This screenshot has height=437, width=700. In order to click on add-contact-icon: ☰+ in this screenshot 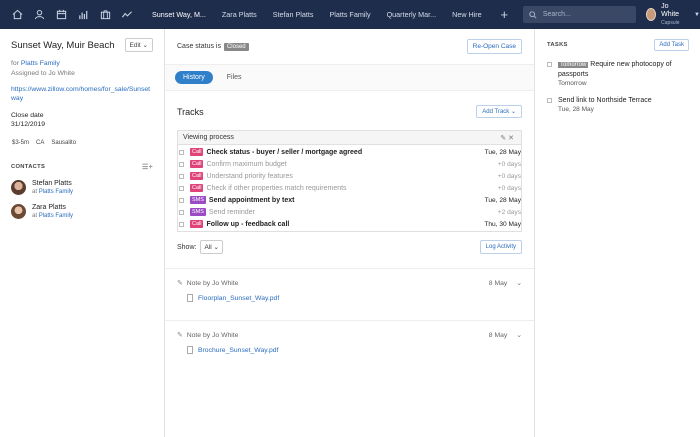, I will do `click(147, 167)`.